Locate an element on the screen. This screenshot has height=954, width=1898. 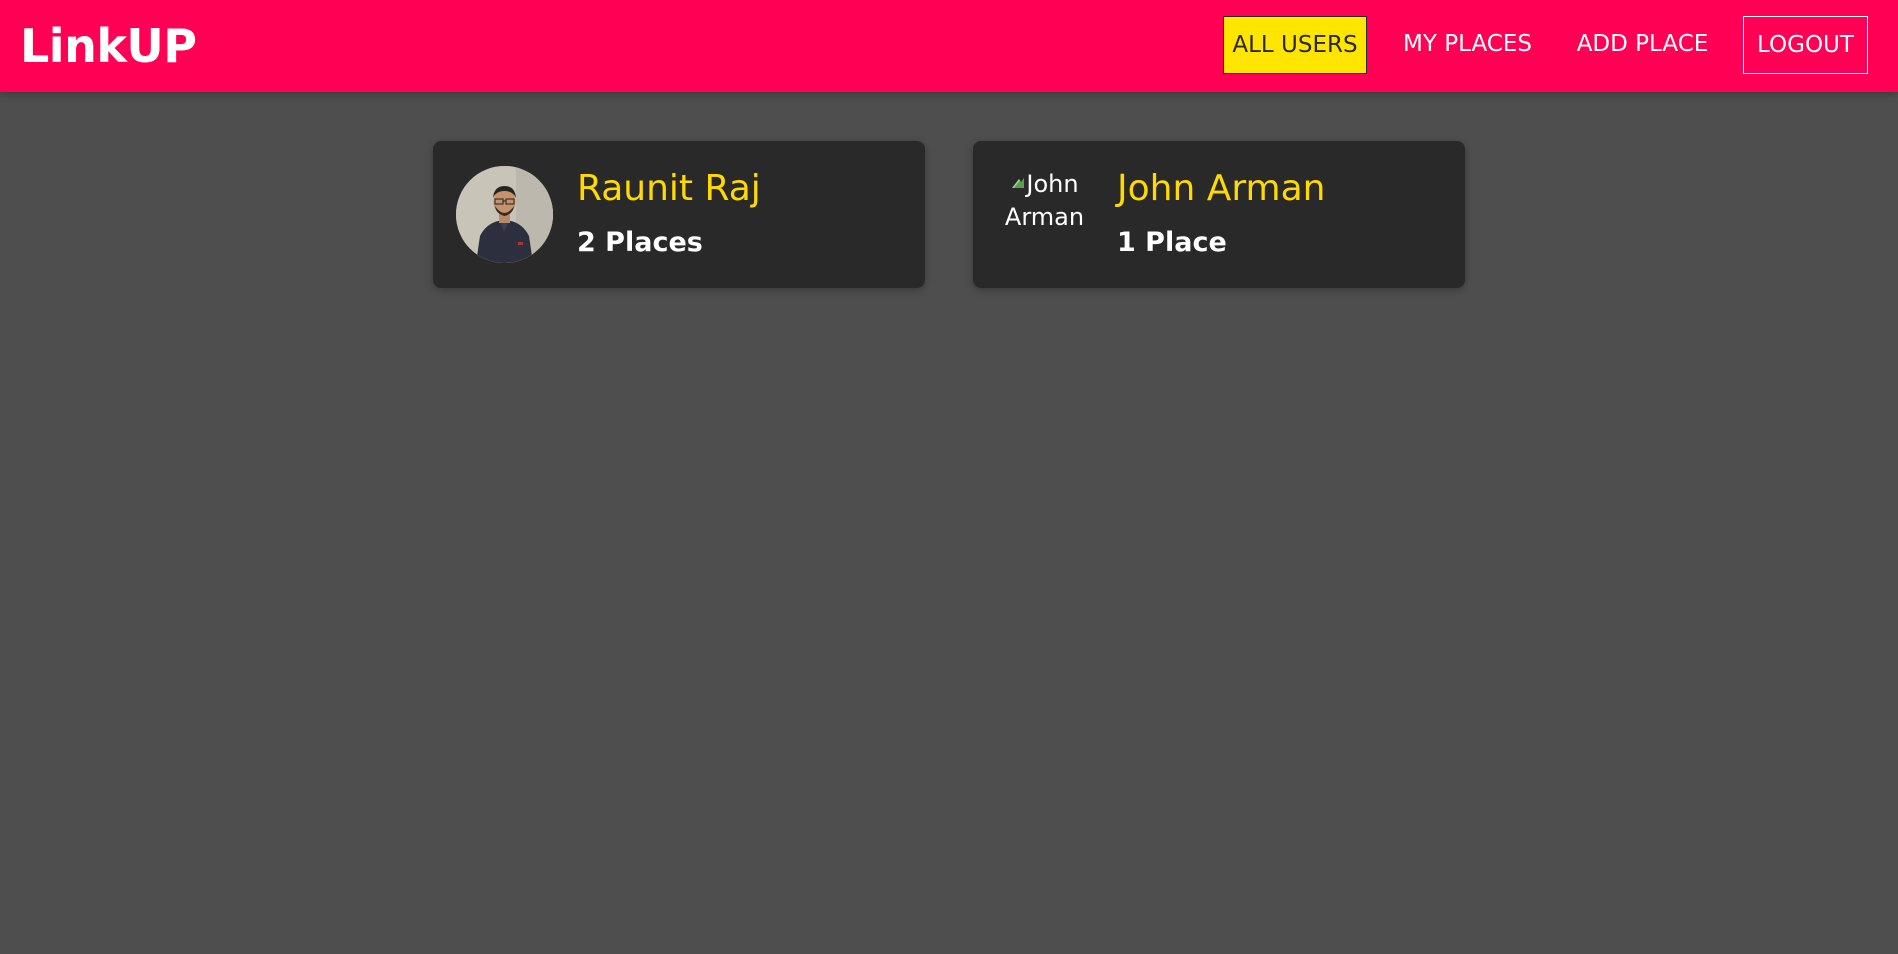
user-place-count: 1 Place is located at coordinates (1172, 242).